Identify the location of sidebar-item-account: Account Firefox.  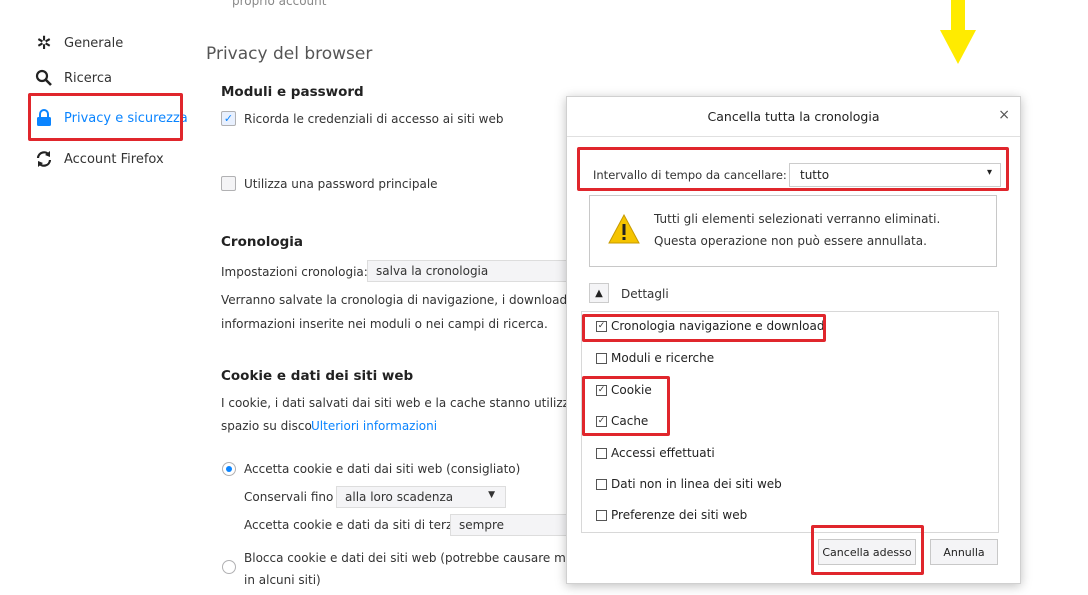
(99, 159).